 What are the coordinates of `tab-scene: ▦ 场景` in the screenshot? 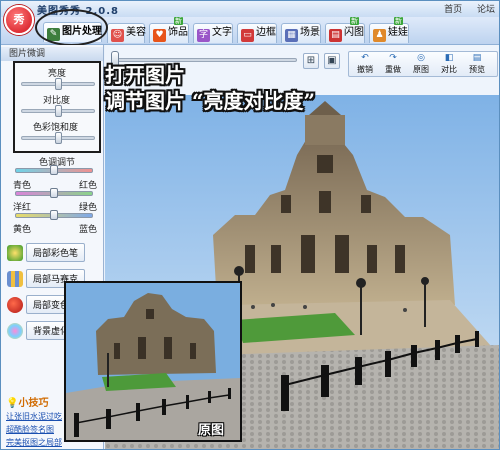 It's located at (301, 33).